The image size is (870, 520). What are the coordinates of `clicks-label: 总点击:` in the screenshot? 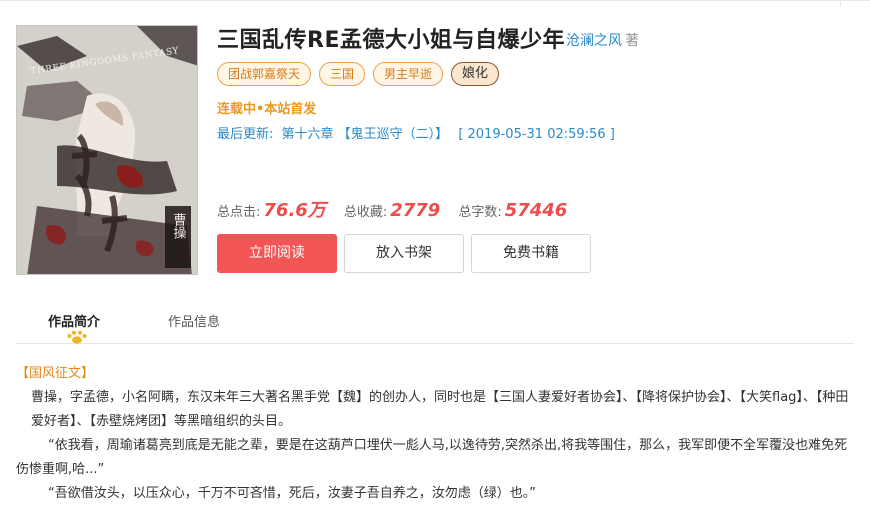 It's located at (239, 212).